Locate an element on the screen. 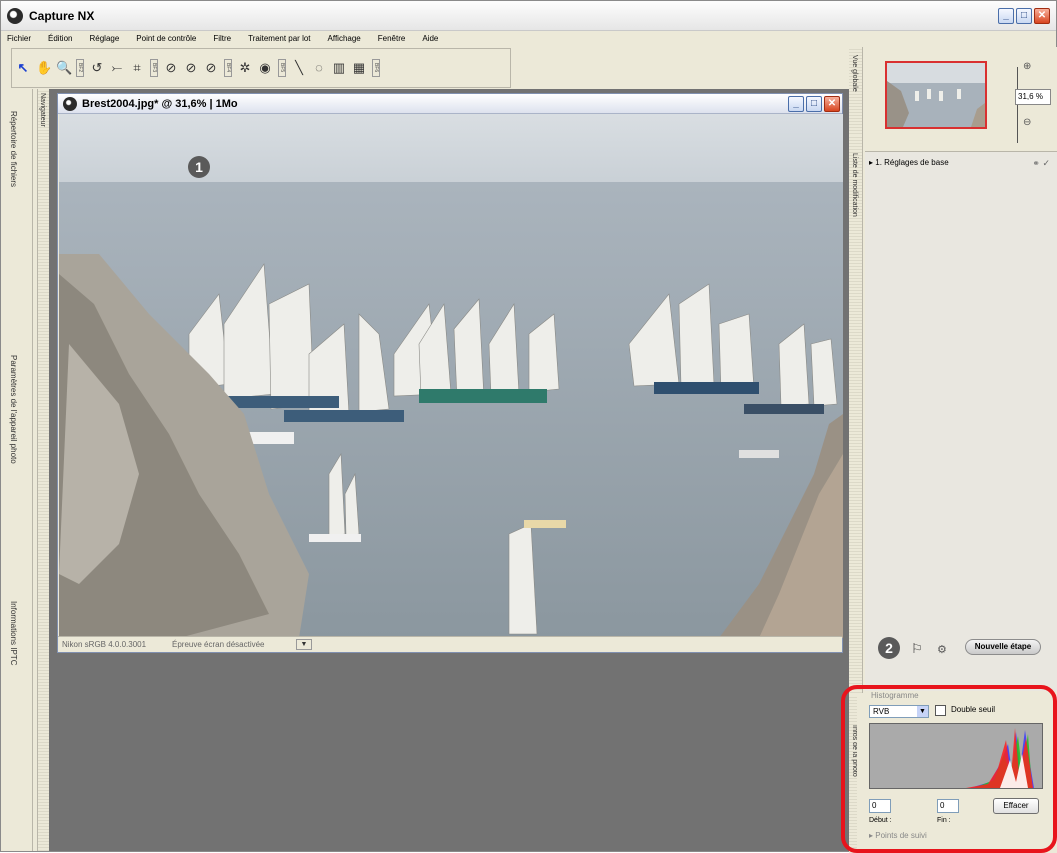 The image size is (1057, 853). red-eye-tool-icon: ◉ is located at coordinates (265, 68).